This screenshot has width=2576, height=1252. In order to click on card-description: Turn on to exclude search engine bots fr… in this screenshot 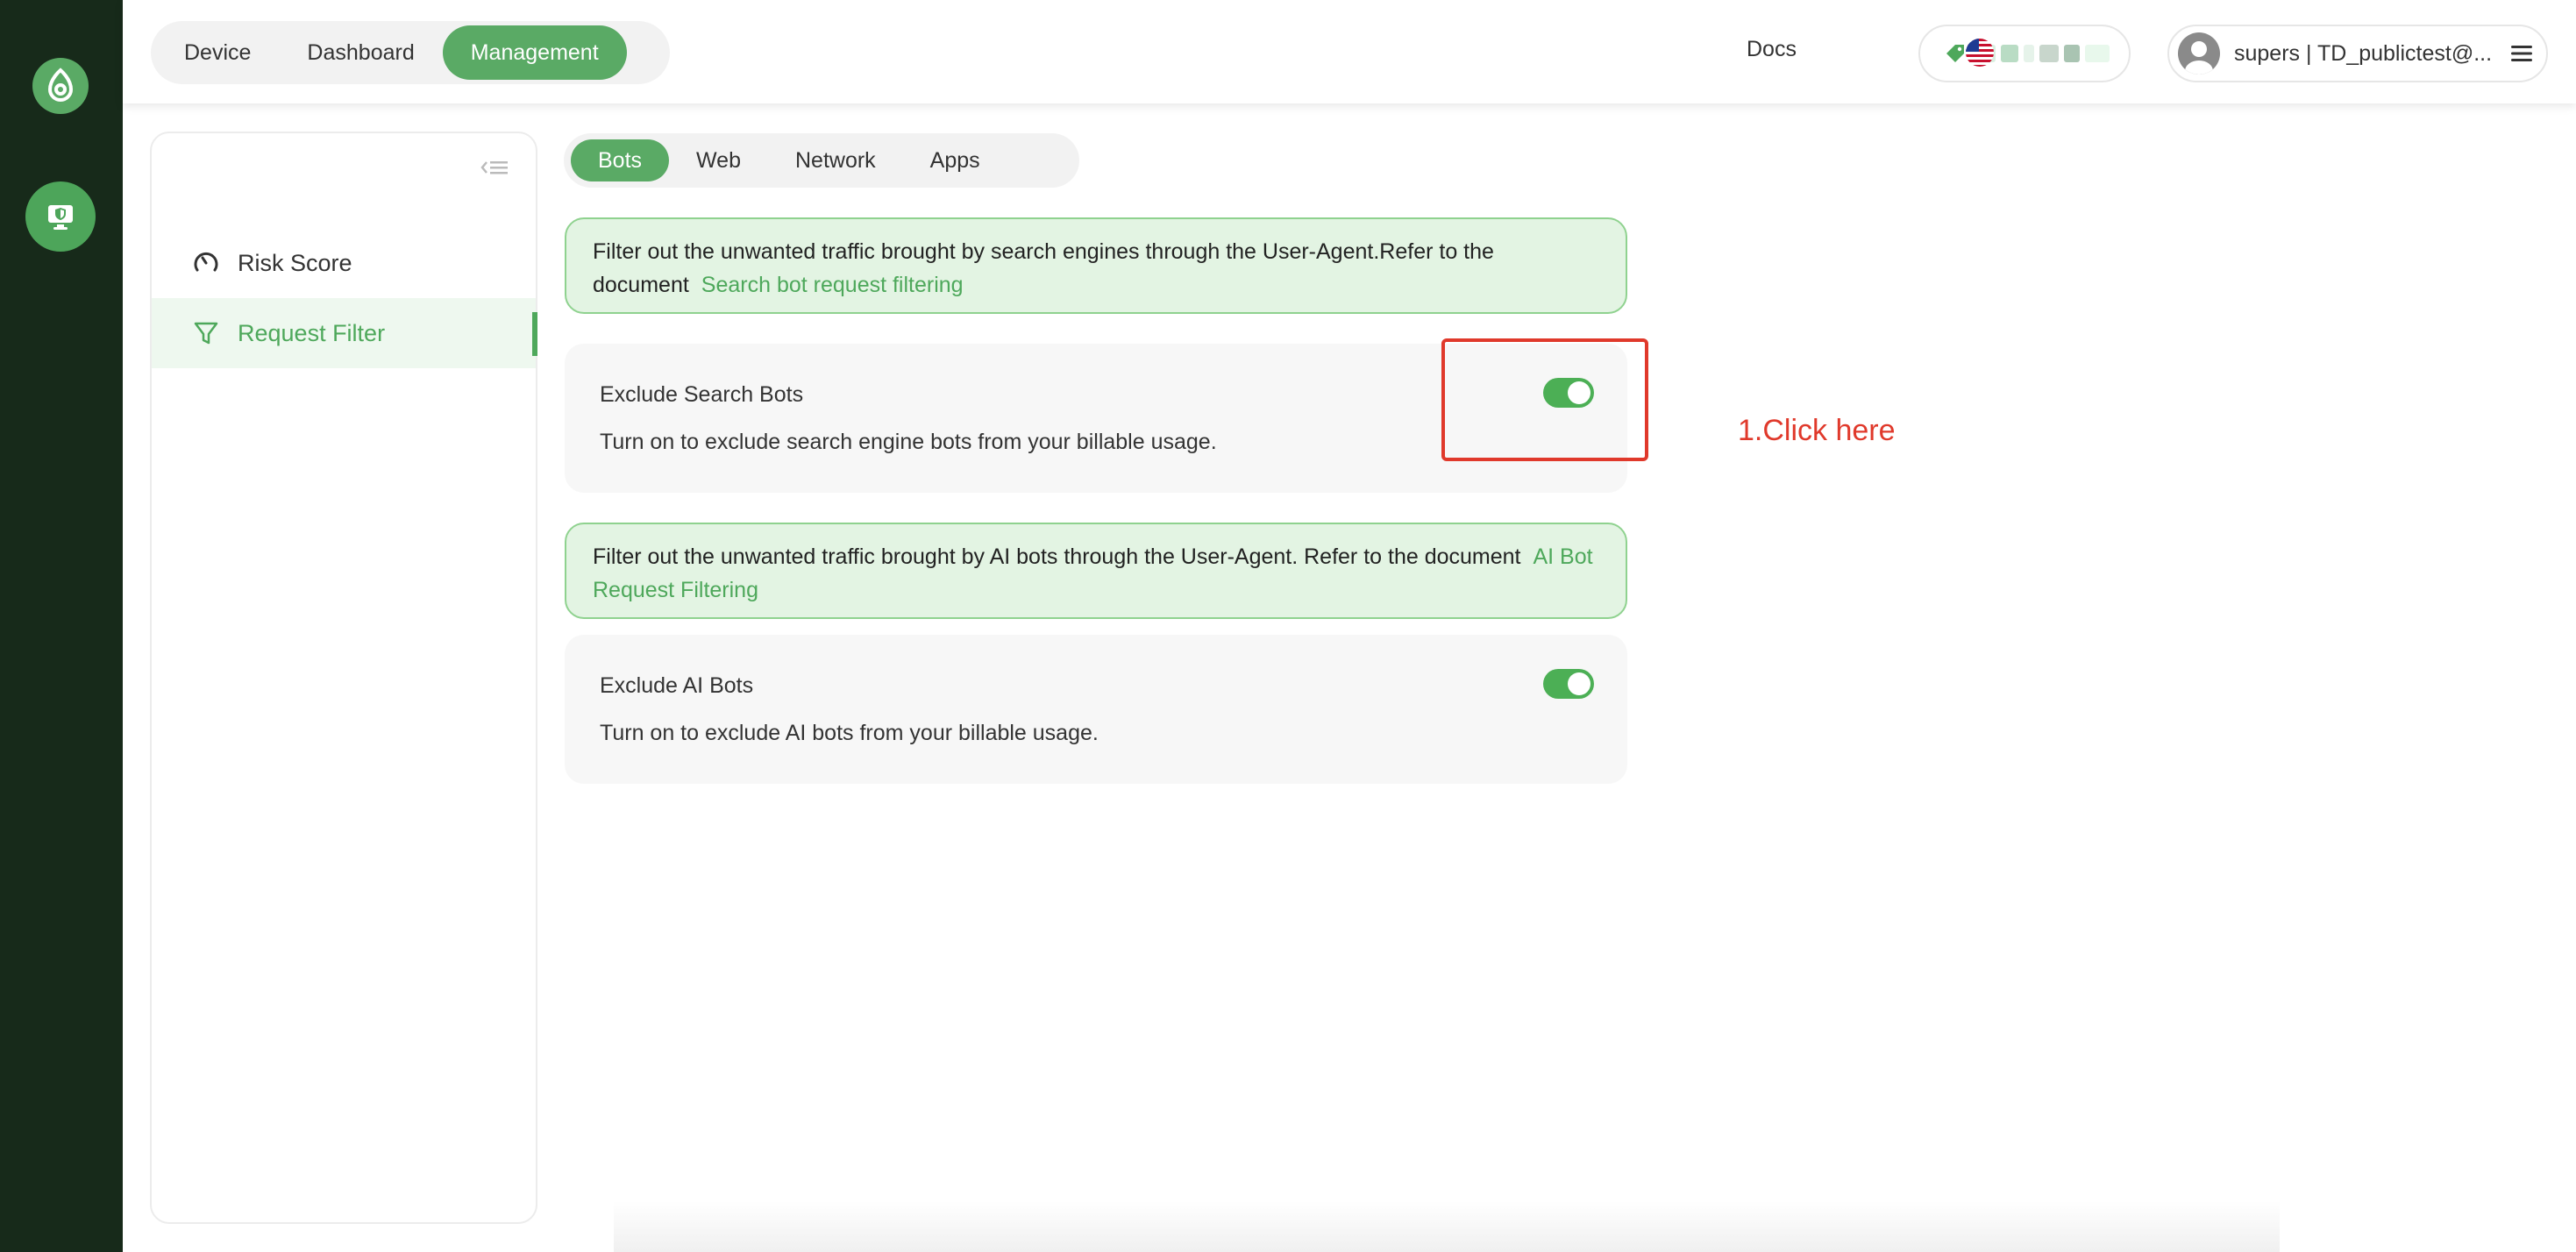, I will do `click(908, 442)`.